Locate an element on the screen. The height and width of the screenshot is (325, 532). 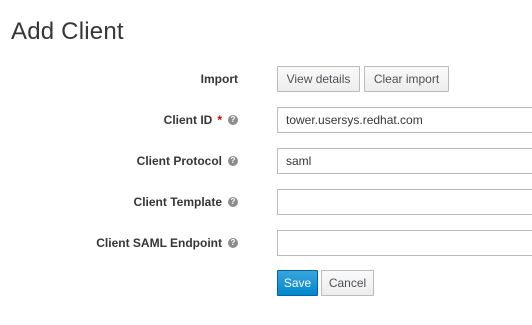
client-protocol-label: Client Protocol ? is located at coordinates (187, 161).